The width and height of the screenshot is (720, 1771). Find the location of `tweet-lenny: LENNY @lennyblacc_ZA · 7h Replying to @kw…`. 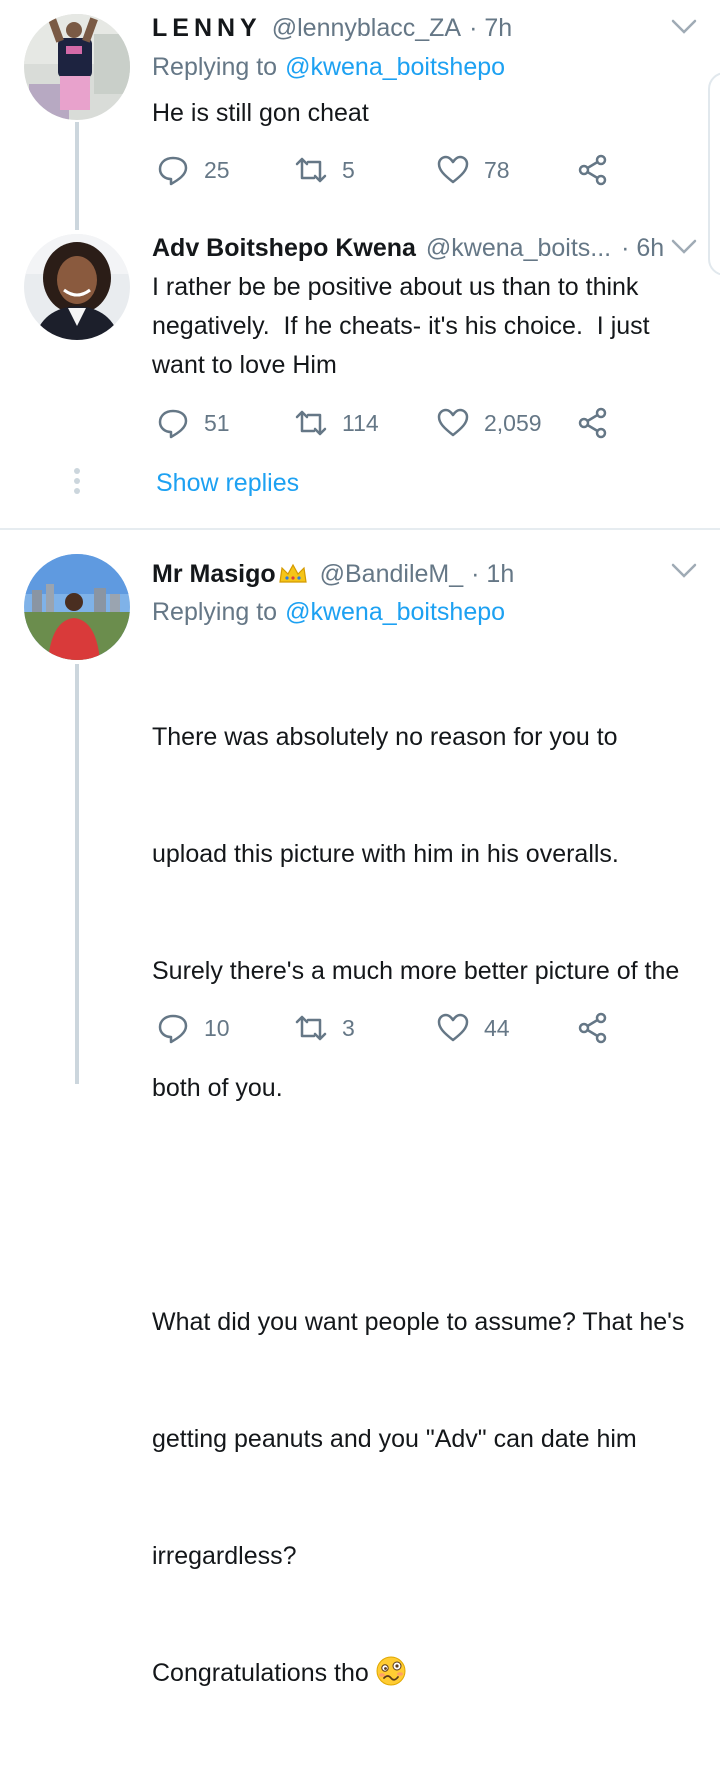

tweet-lenny: LENNY @lennyblacc_ZA · 7h Replying to @kw… is located at coordinates (360, 115).